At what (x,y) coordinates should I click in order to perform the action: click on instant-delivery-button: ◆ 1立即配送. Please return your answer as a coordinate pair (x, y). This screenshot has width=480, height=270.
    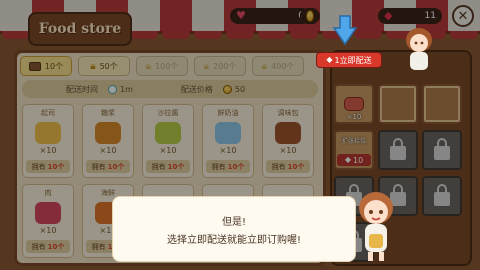
    Looking at the image, I should click on (349, 60).